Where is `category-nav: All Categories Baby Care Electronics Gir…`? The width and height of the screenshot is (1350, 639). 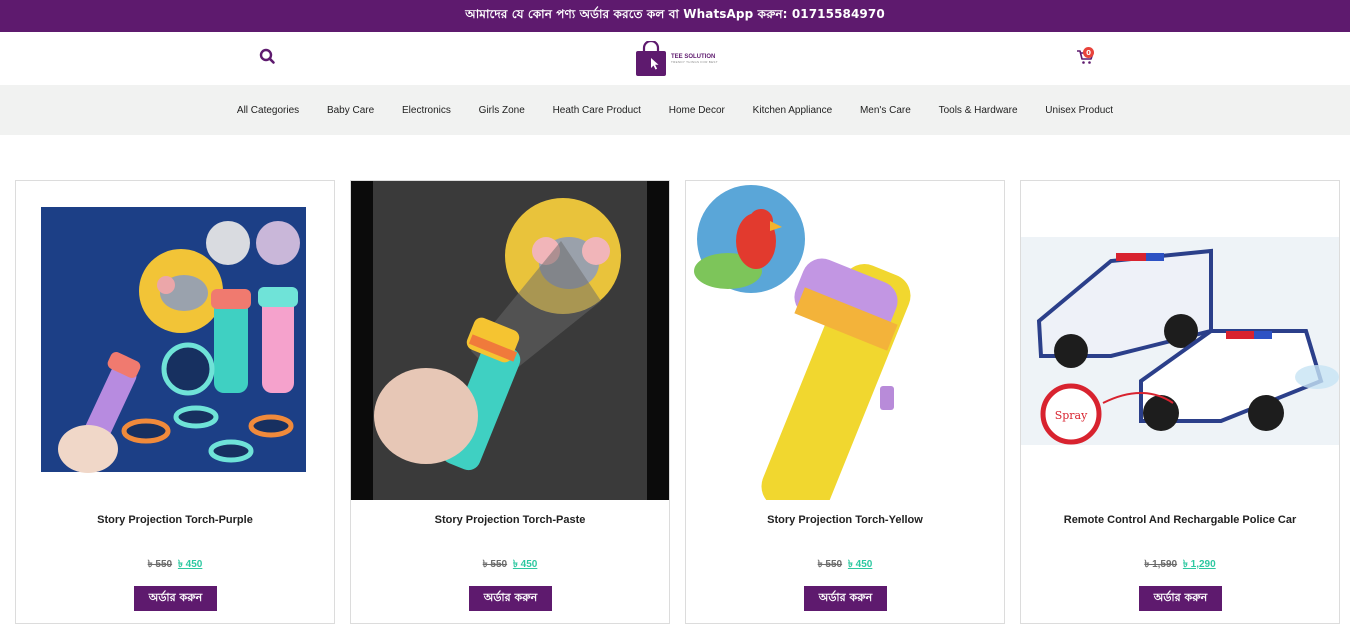 category-nav: All Categories Baby Care Electronics Gir… is located at coordinates (675, 110).